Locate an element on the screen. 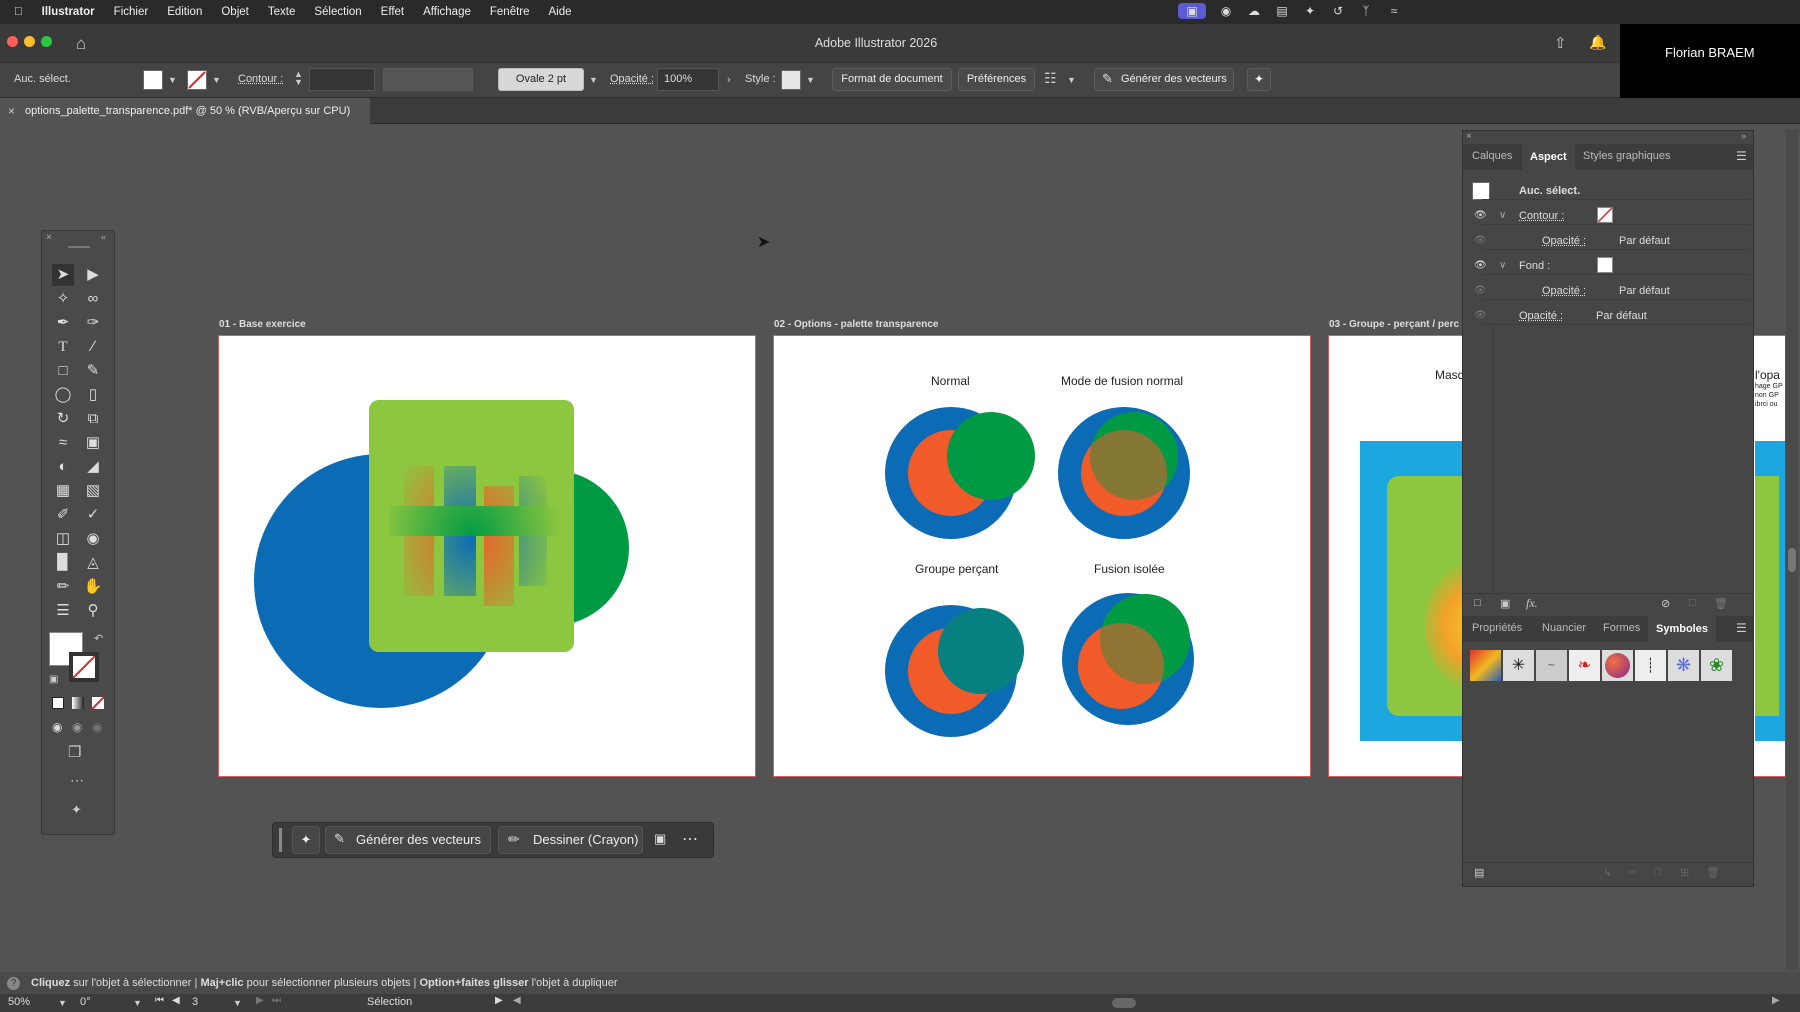 The width and height of the screenshot is (1800, 1012). rotate-tool-icon: ↻ is located at coordinates (63, 419).